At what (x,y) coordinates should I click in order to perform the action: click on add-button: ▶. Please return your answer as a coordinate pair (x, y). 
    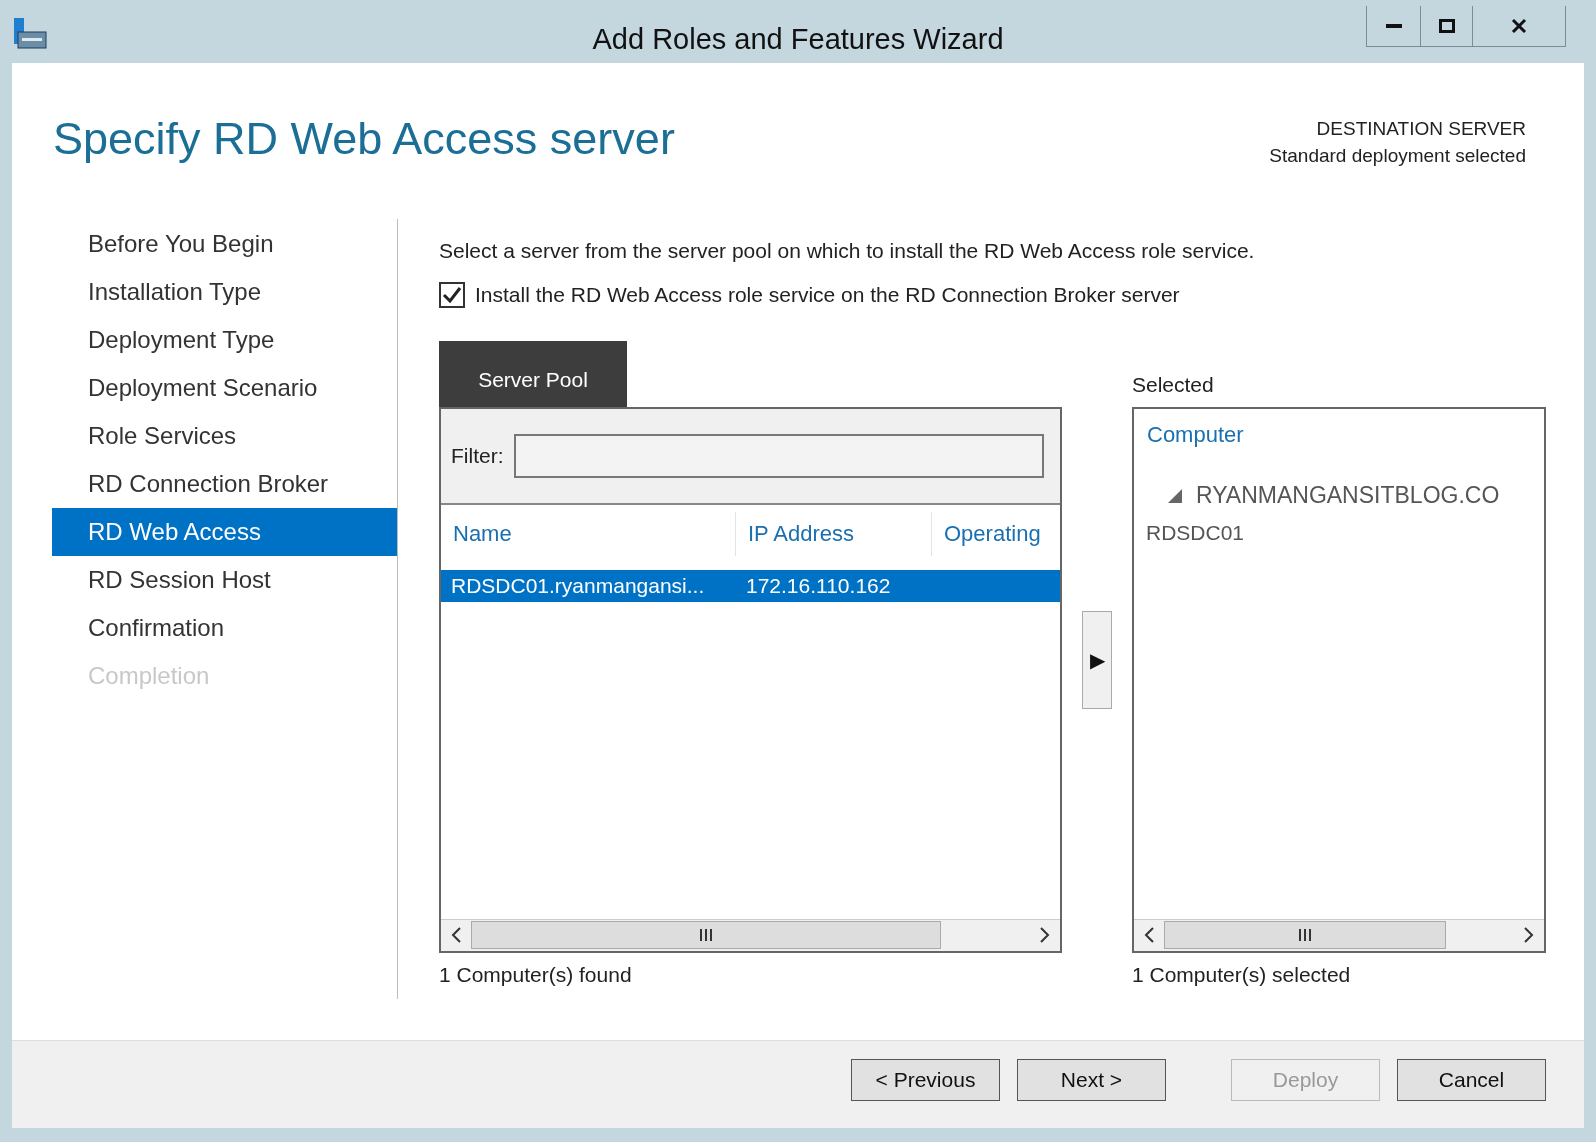
    Looking at the image, I should click on (1097, 659).